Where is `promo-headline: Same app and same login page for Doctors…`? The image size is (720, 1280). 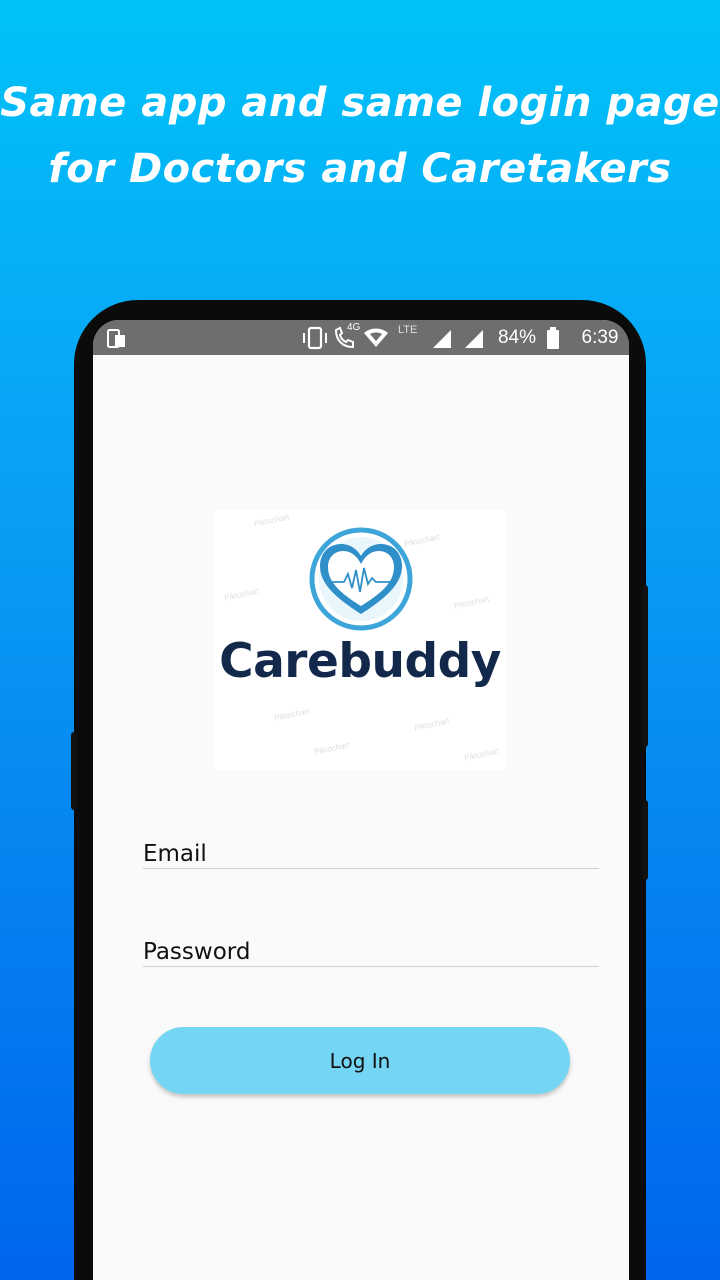 promo-headline: Same app and same login page for Doctors… is located at coordinates (360, 136).